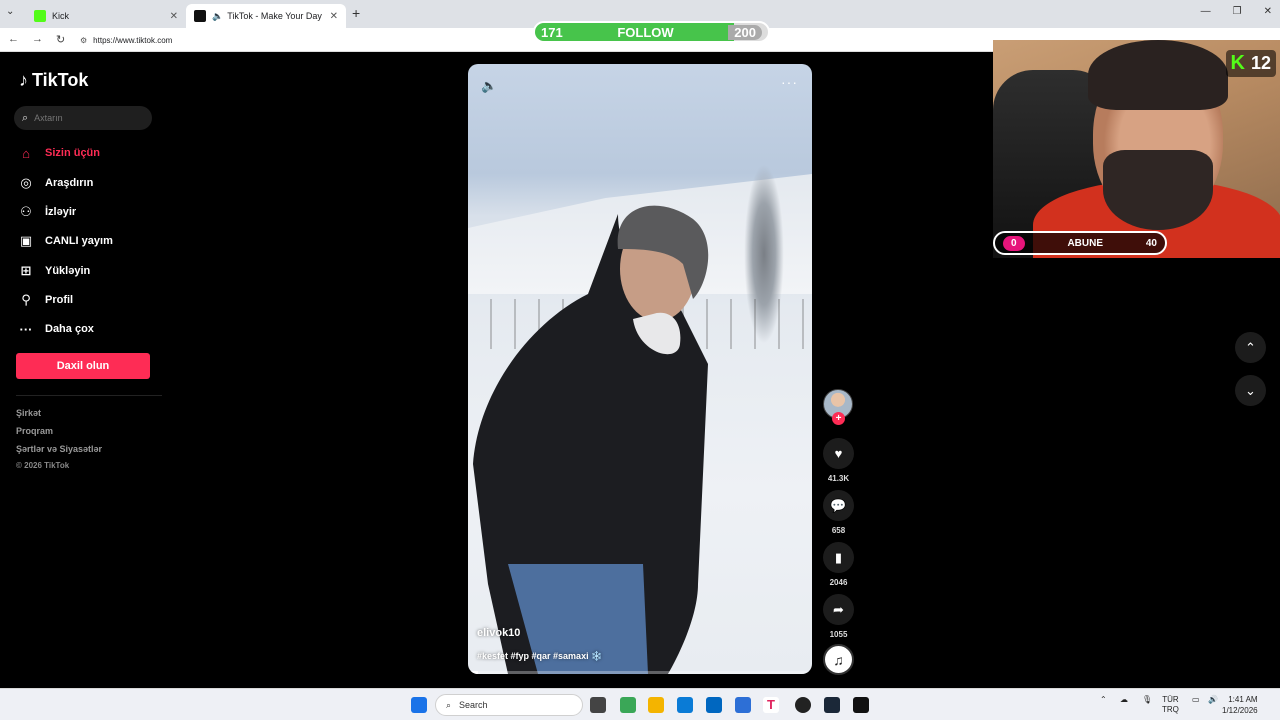 This screenshot has height=720, width=1280. I want to click on clock-time: 1:41 AM, so click(1243, 699).